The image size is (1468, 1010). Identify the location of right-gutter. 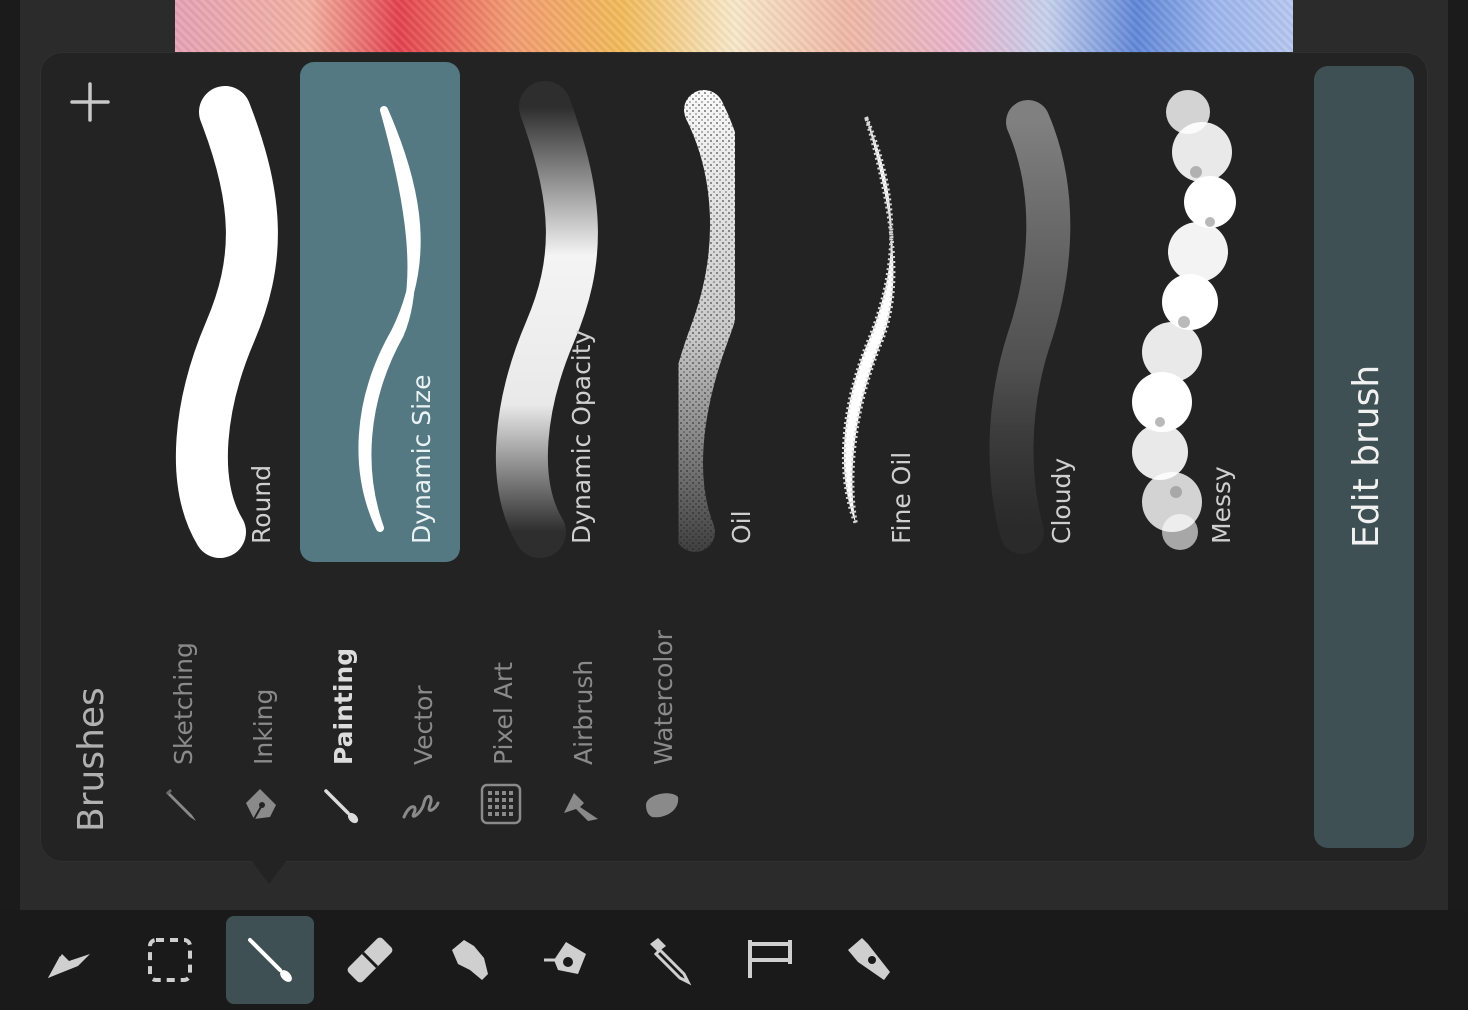
(1458, 455).